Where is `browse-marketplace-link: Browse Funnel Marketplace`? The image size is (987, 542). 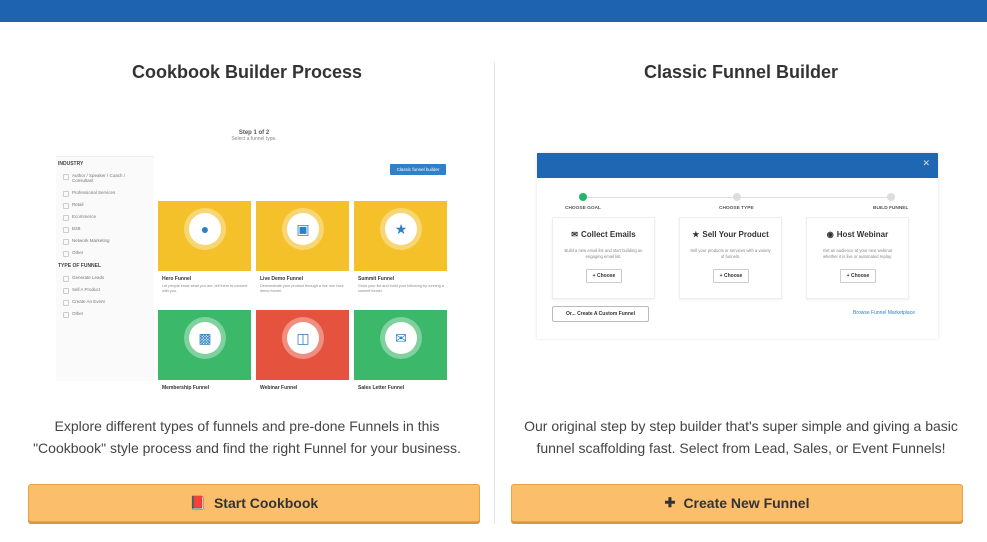 browse-marketplace-link: Browse Funnel Marketplace is located at coordinates (884, 313).